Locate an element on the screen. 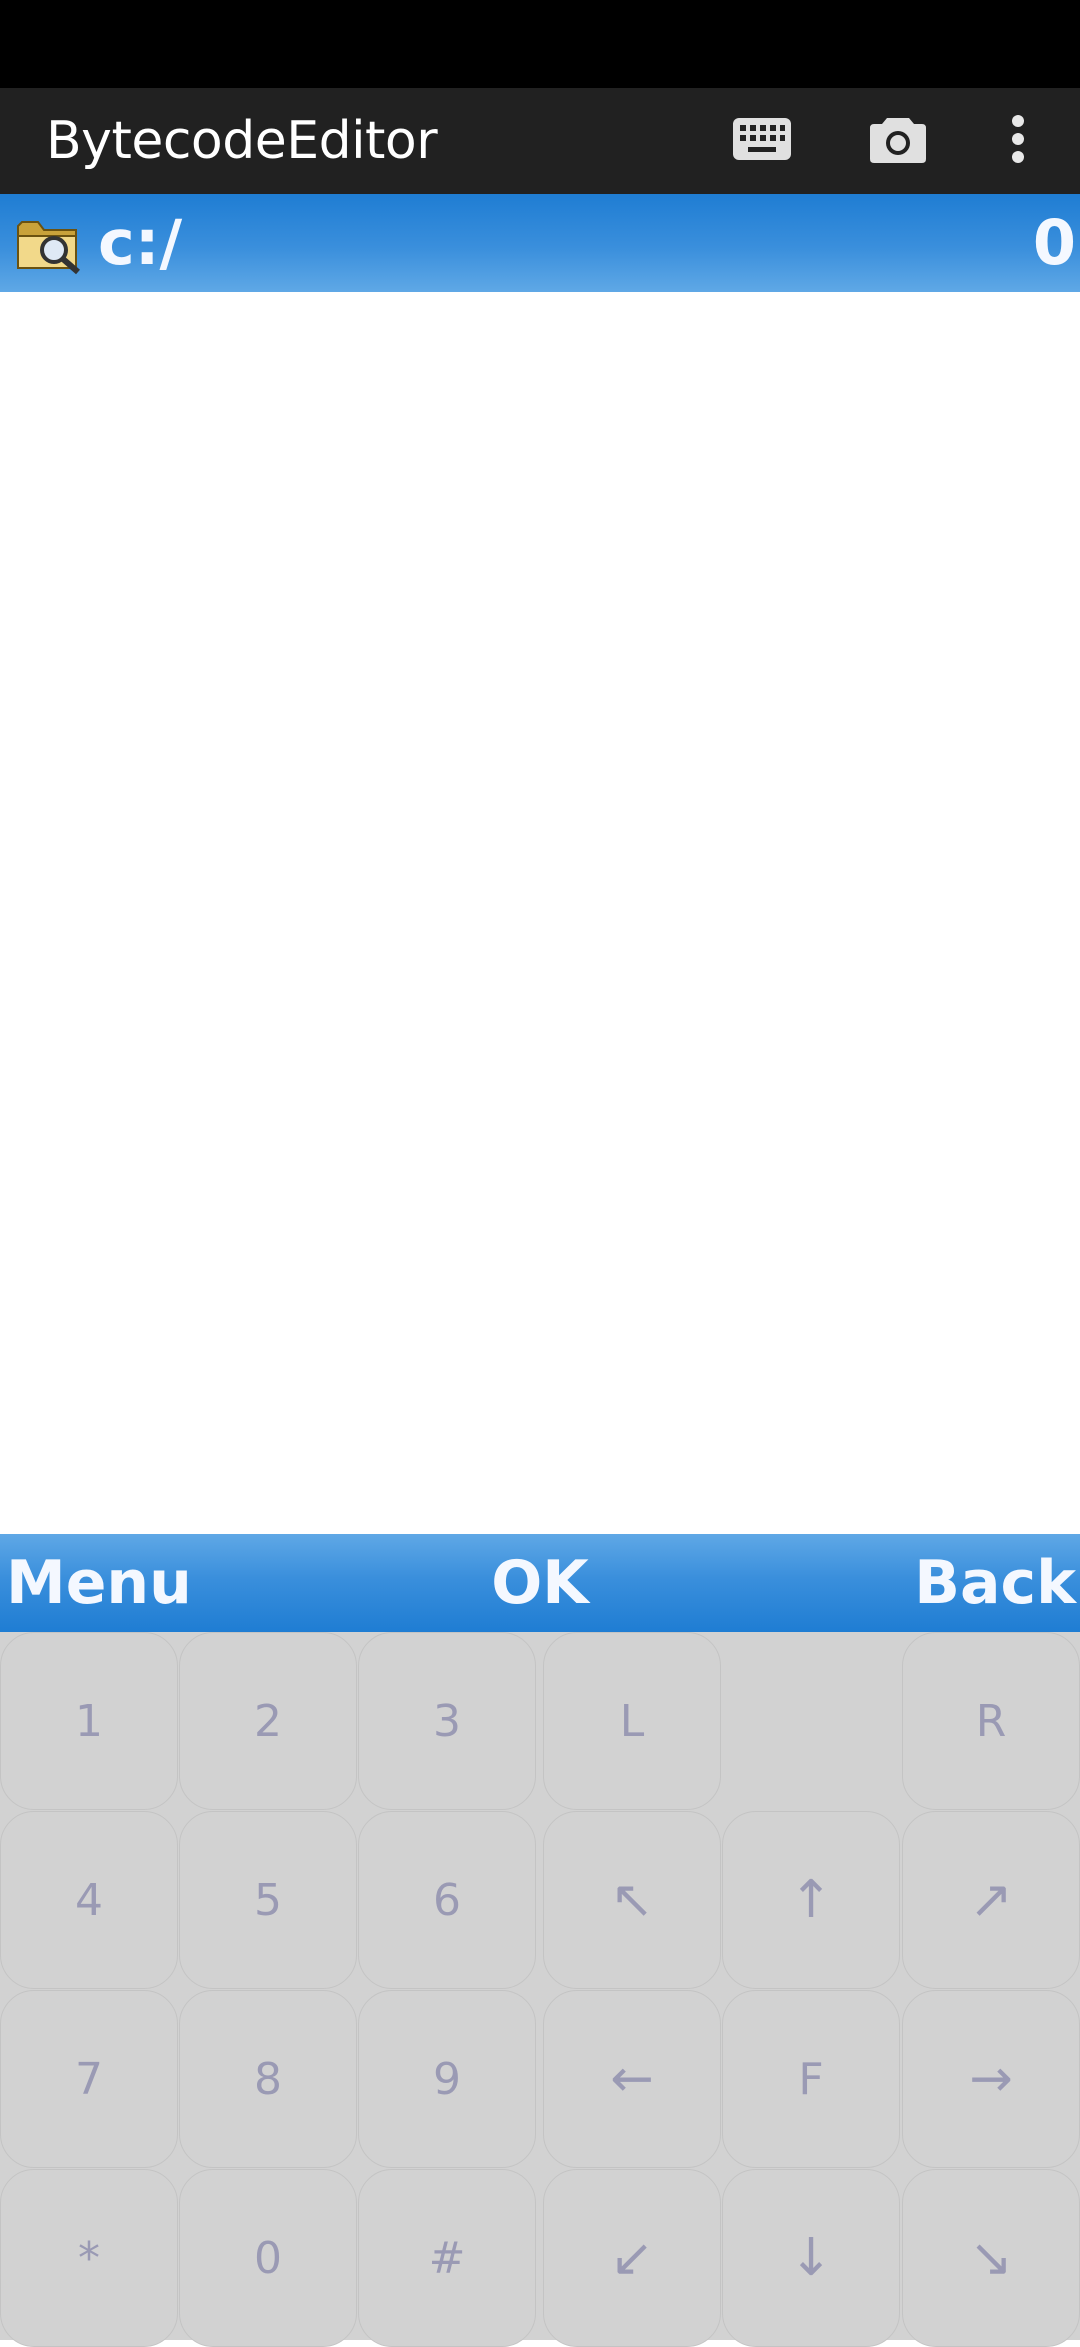 This screenshot has width=1080, height=2347. path-bar: c:/ 0 is located at coordinates (540, 243).